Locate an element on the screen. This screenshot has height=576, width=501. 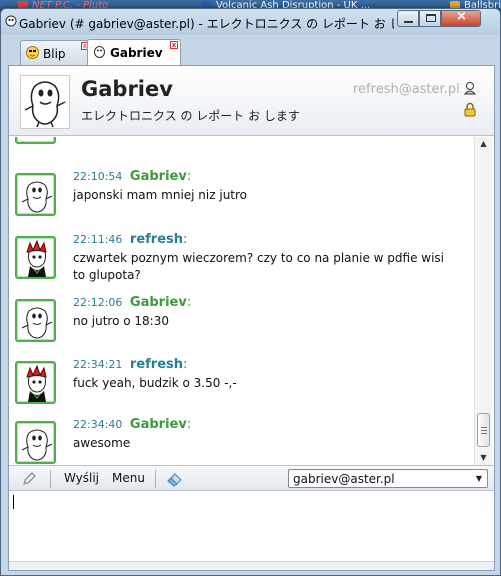
account-select: gabriev@aster.pl ▼ is located at coordinates (388, 478).